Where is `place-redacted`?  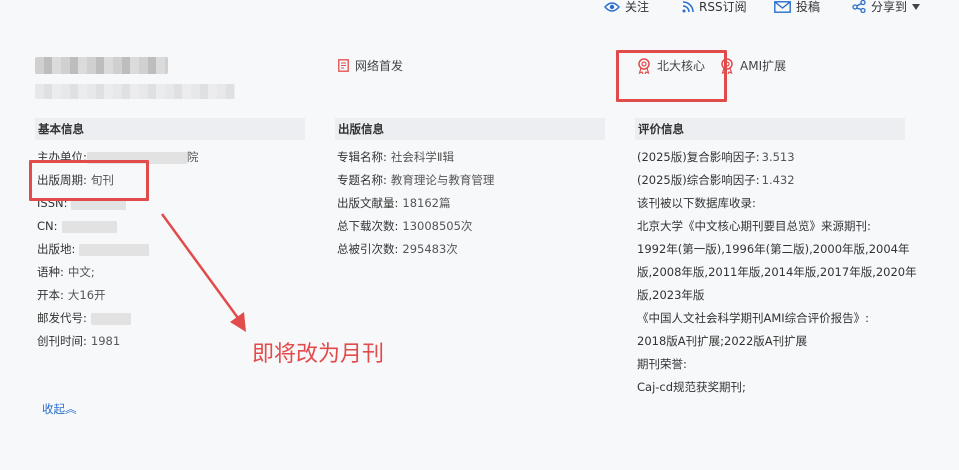 place-redacted is located at coordinates (114, 249).